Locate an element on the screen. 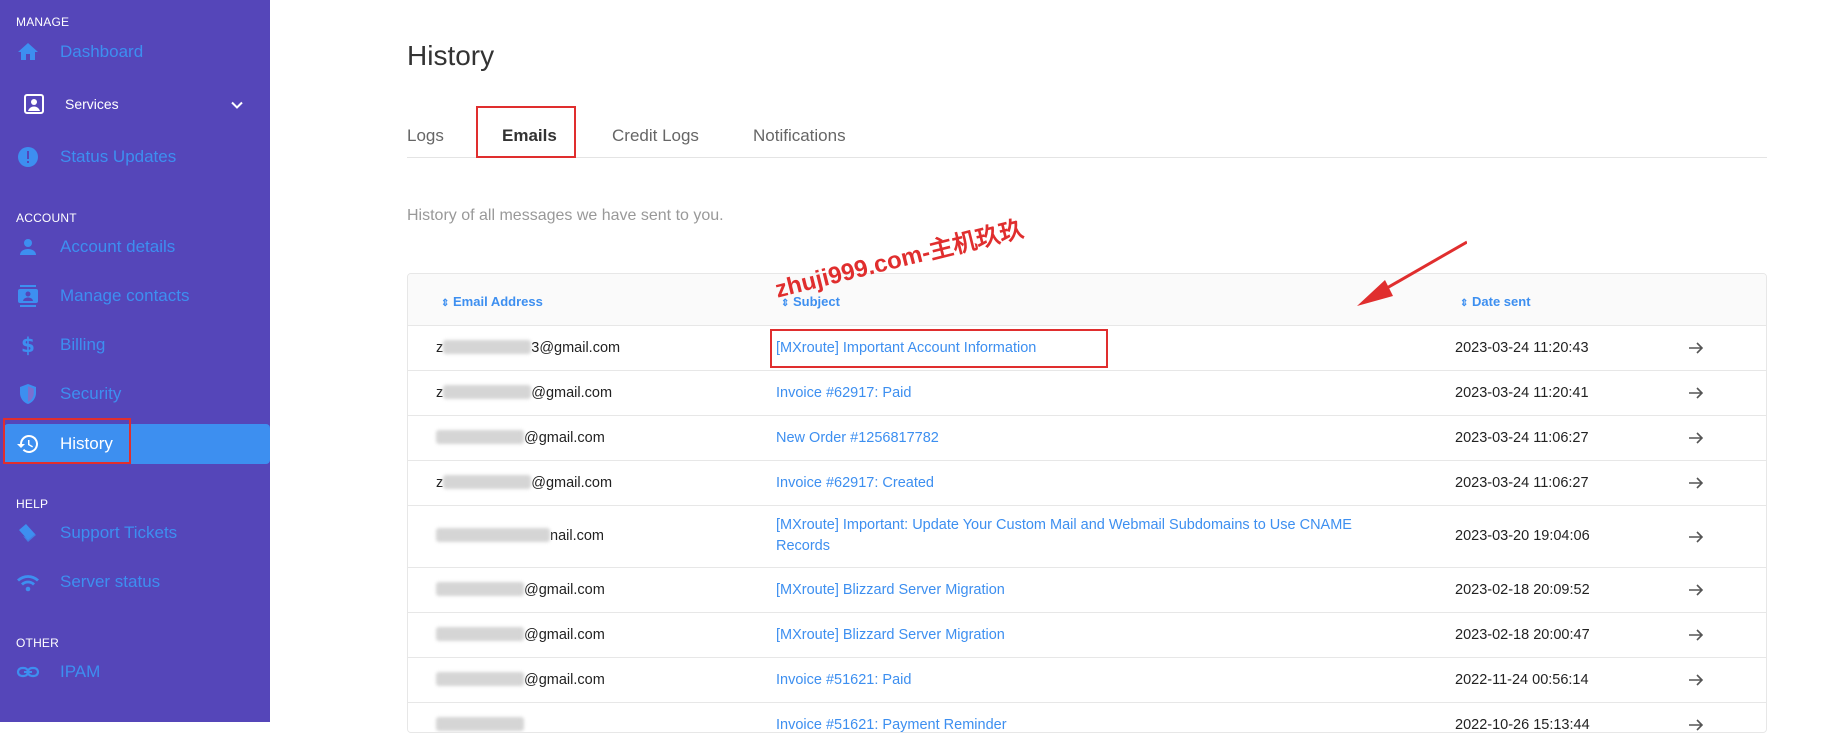 This screenshot has height=733, width=1837. tab-emails: Emails is located at coordinates (529, 136).